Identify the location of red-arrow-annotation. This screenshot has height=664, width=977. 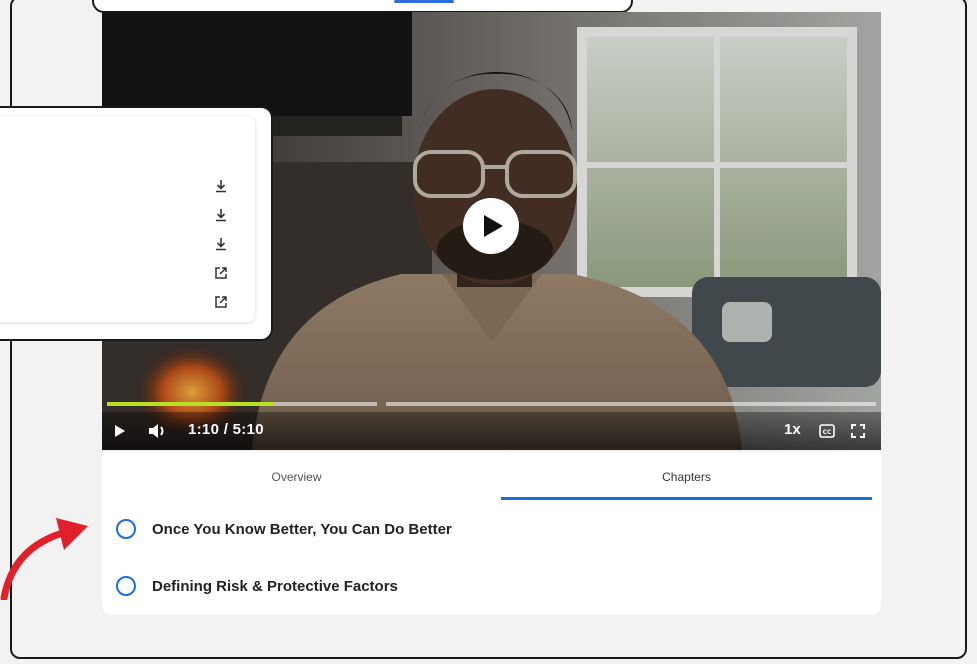
(44, 559).